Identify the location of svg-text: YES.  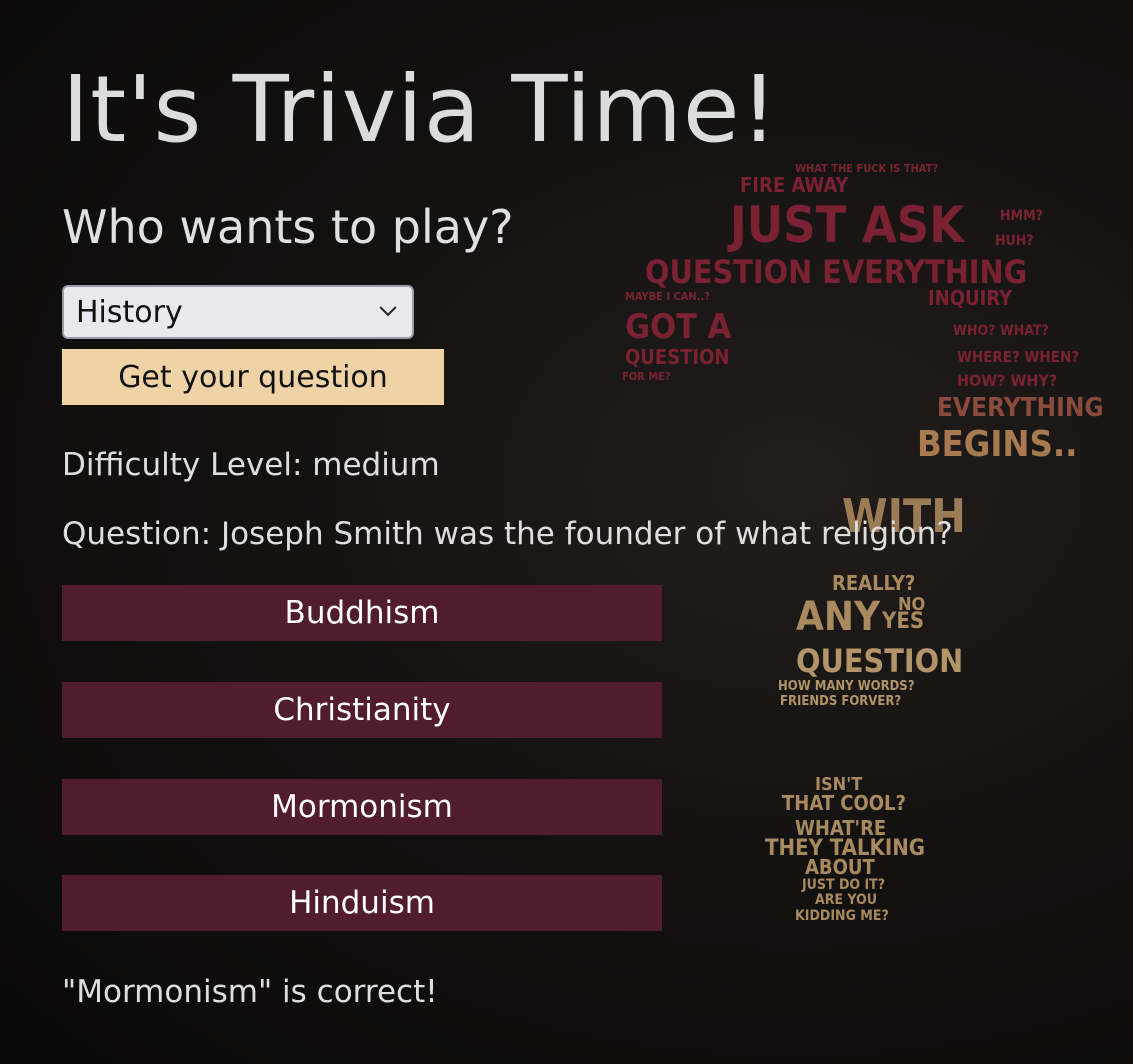
(902, 621).